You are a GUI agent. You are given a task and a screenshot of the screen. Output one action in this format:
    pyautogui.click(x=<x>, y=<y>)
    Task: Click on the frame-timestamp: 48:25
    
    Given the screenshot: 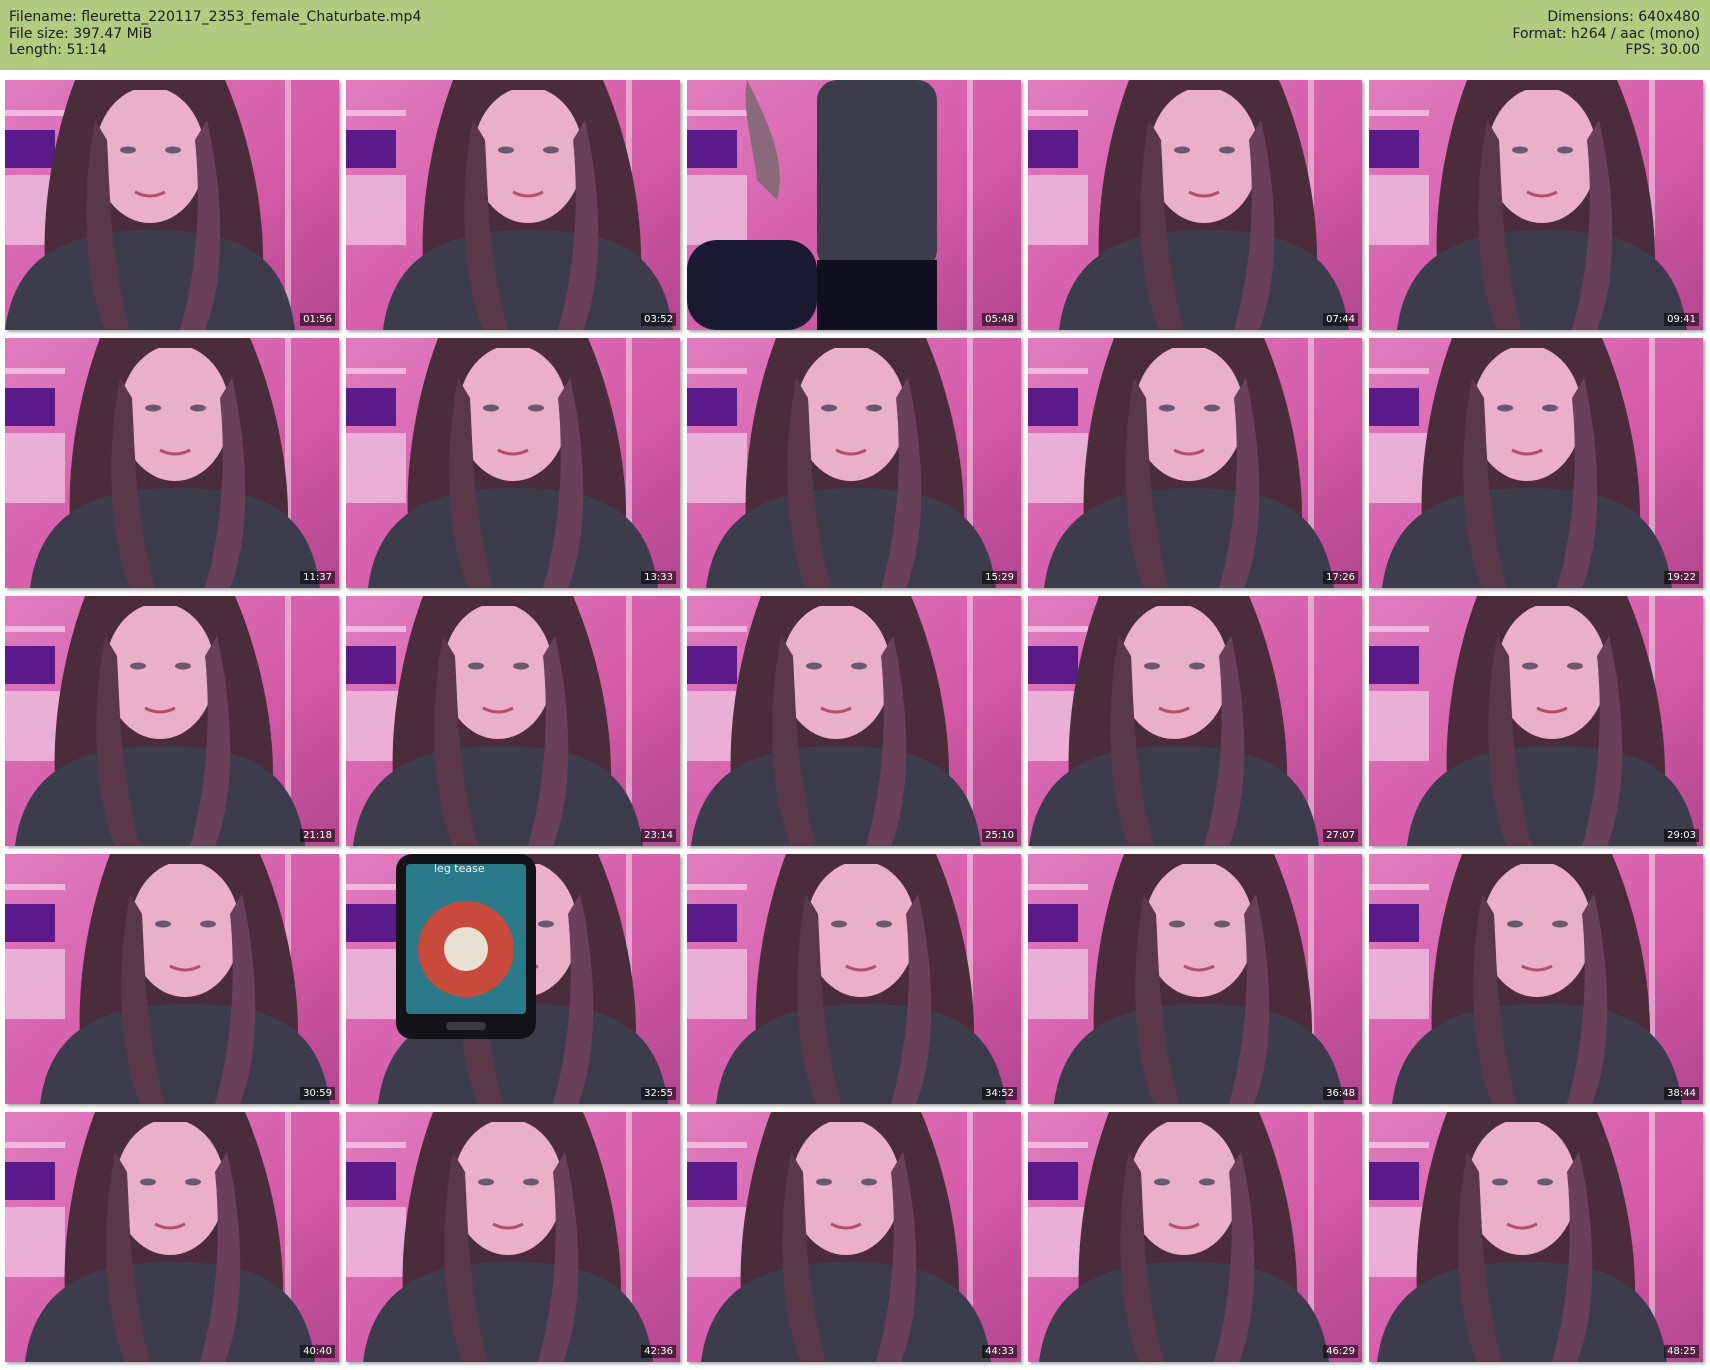 What is the action you would take?
    pyautogui.click(x=1681, y=1351)
    